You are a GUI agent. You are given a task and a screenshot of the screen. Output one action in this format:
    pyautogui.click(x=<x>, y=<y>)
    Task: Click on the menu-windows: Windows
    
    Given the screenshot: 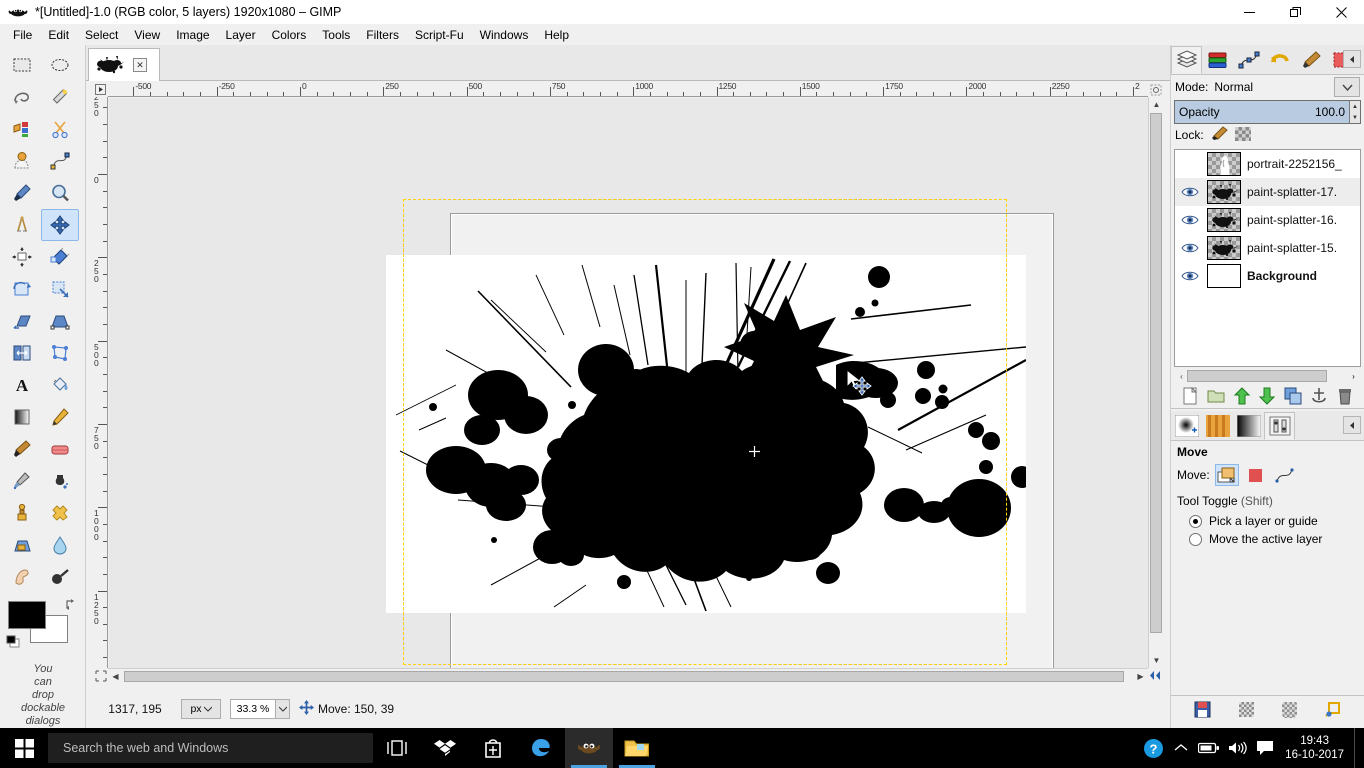 What is the action you would take?
    pyautogui.click(x=504, y=35)
    